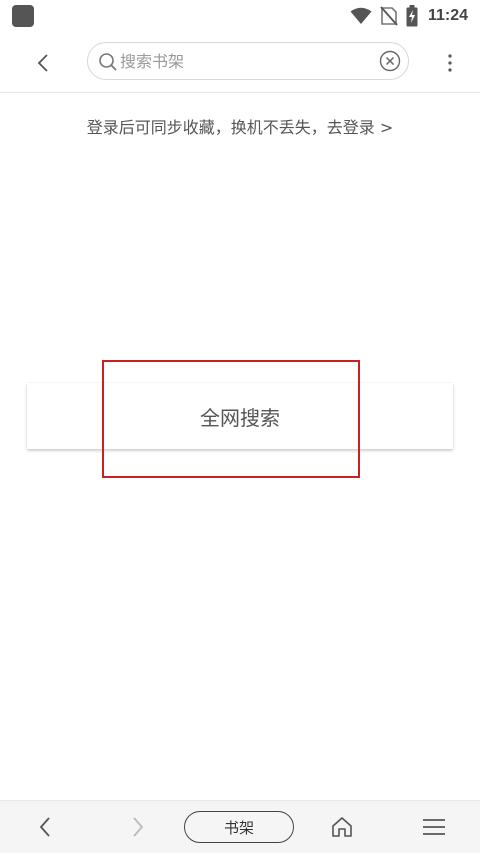  What do you see at coordinates (240, 16) in the screenshot?
I see `status-bar: 11:24` at bounding box center [240, 16].